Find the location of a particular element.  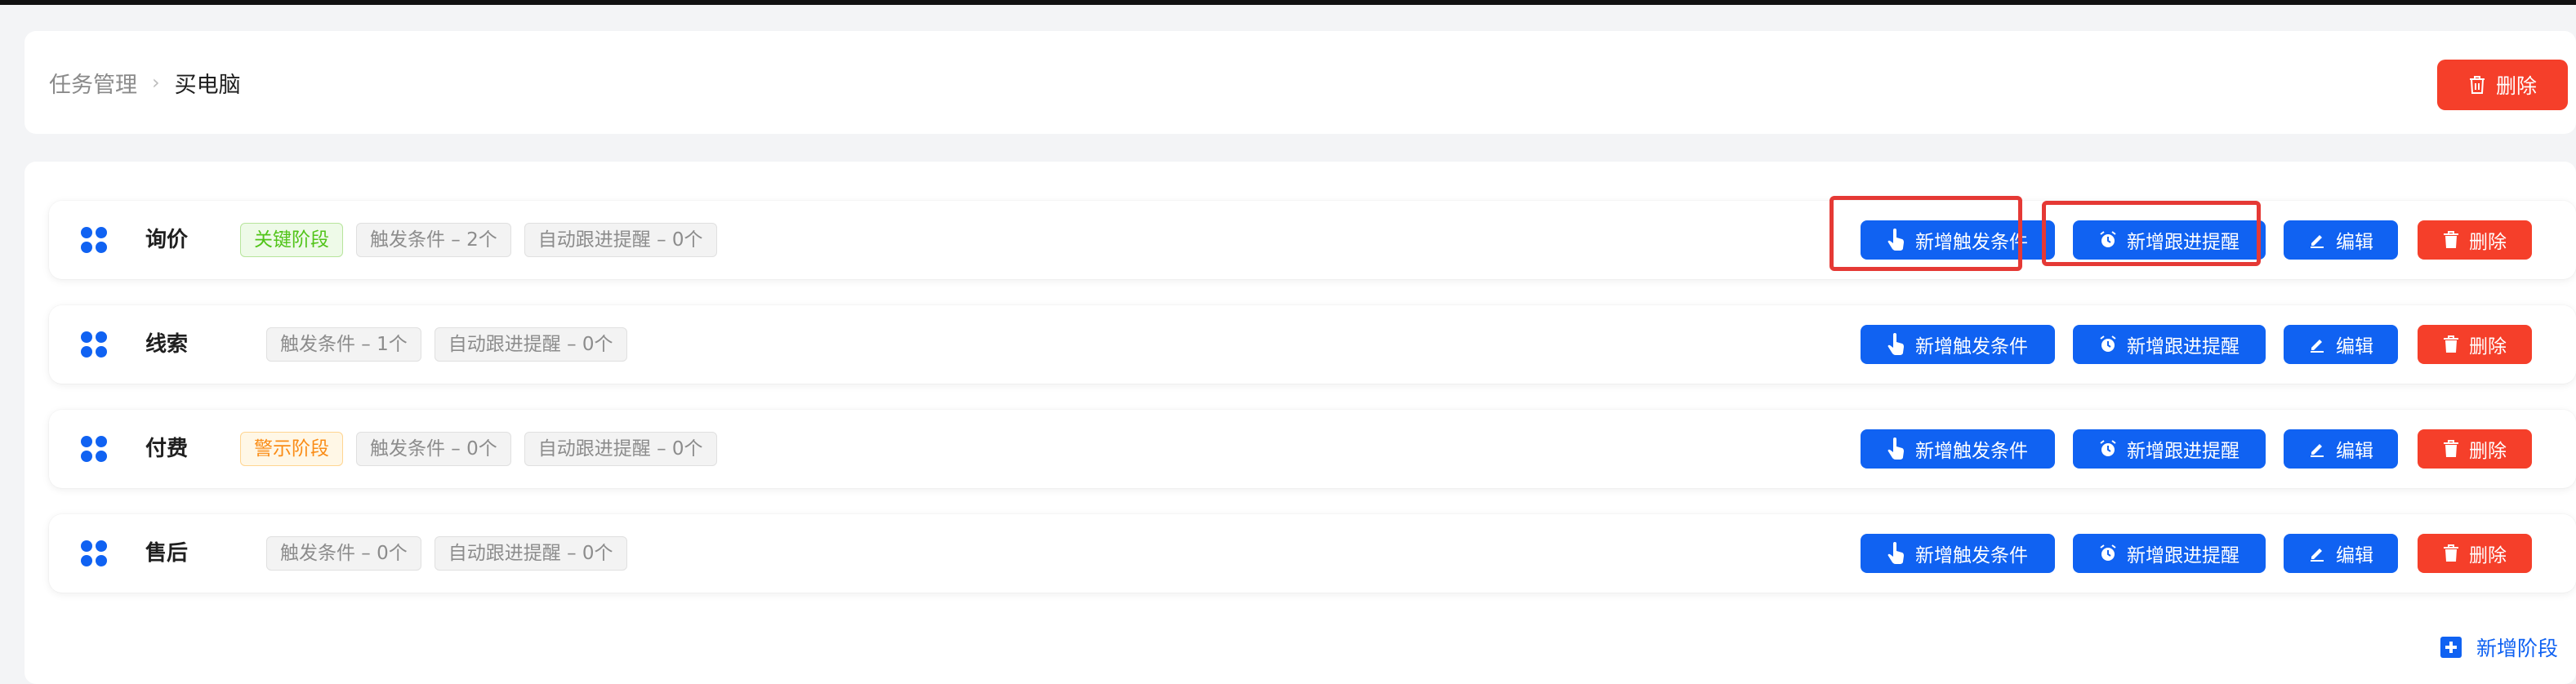

breadcrumb: 任务管理 › 买电脑 is located at coordinates (145, 82).